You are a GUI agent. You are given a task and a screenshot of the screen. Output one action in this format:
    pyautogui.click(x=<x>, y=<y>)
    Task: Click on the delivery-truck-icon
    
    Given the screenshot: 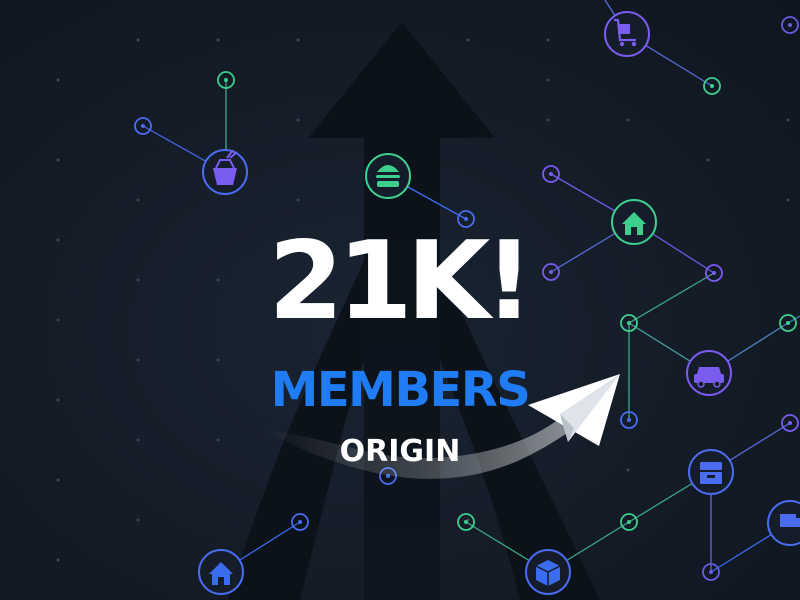 What is the action you would take?
    pyautogui.click(x=783, y=523)
    